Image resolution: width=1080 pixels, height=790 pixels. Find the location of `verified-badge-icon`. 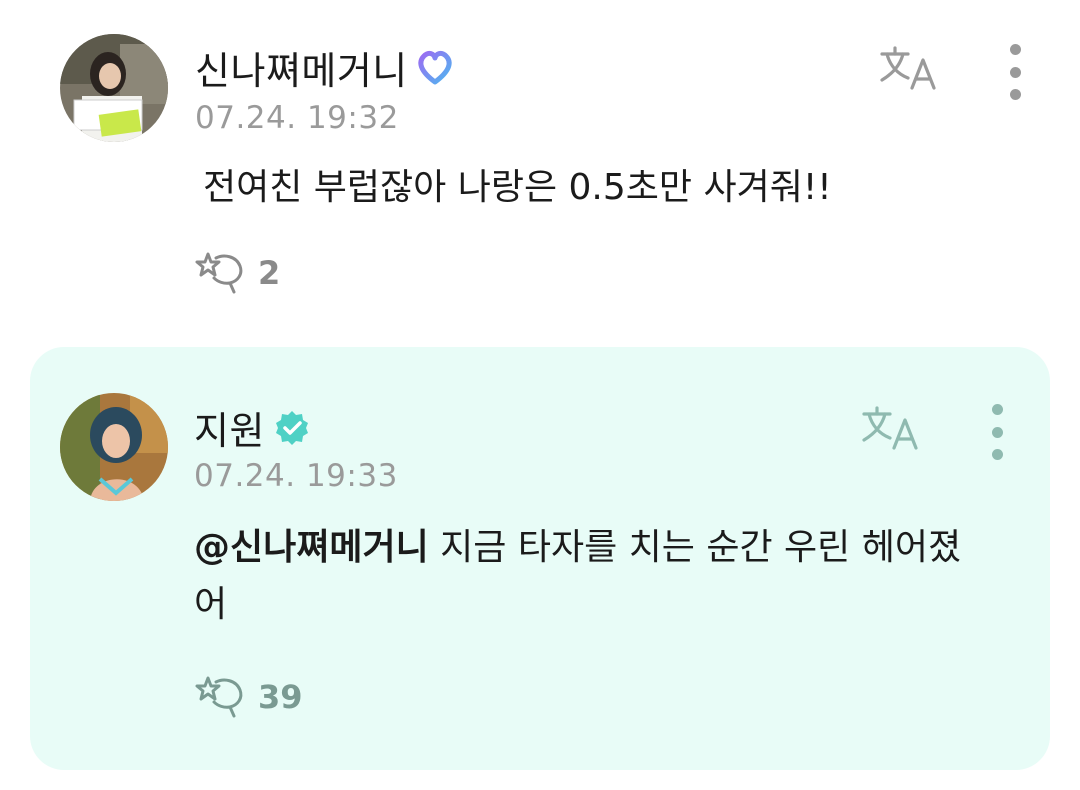

verified-badge-icon is located at coordinates (291, 427).